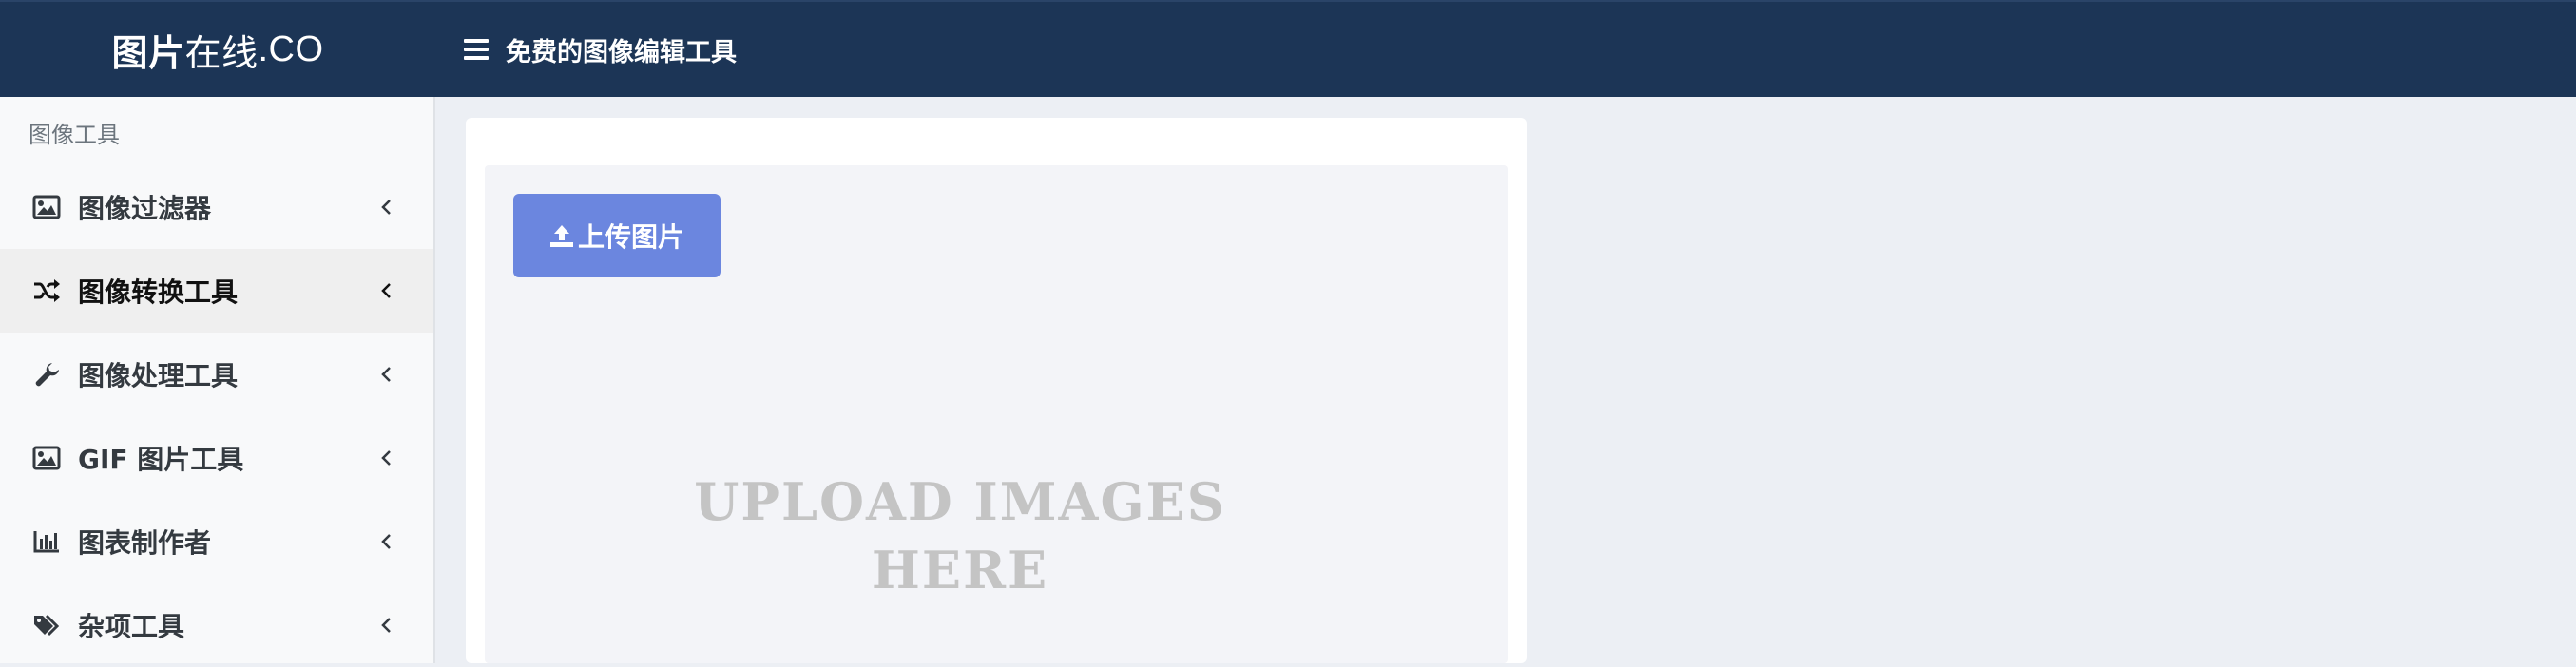 Image resolution: width=2576 pixels, height=667 pixels. I want to click on upload-icon, so click(562, 236).